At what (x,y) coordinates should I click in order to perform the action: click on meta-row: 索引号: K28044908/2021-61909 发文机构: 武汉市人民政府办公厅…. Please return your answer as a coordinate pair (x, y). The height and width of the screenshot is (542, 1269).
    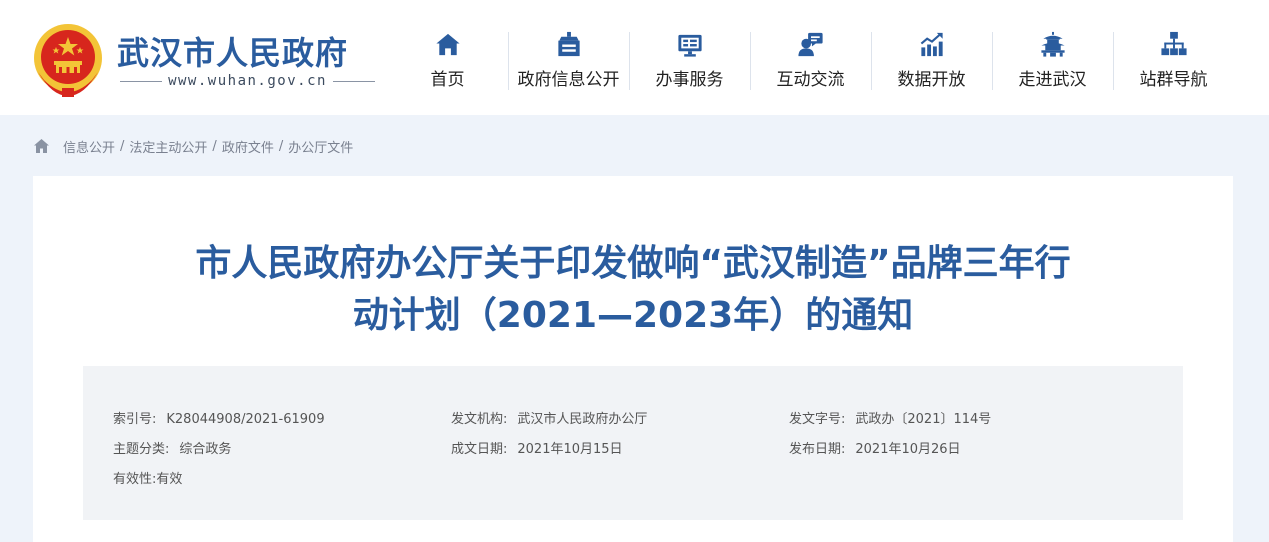
    Looking at the image, I should click on (643, 418).